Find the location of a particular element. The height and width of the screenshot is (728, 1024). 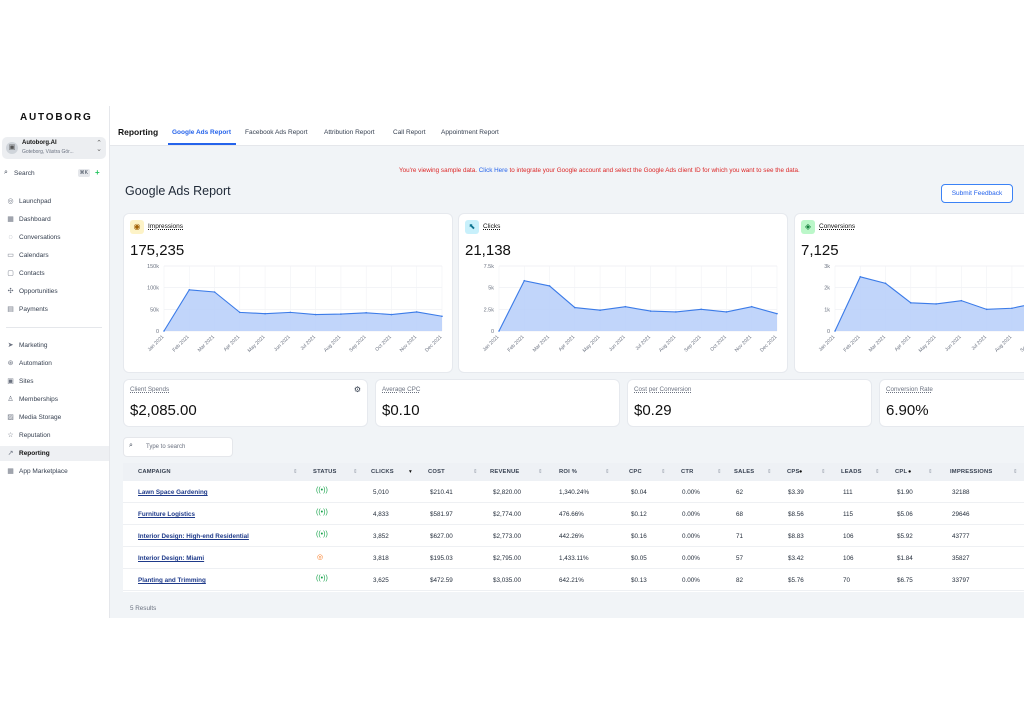

sidebar-item-label: Marketing is located at coordinates (33, 345).